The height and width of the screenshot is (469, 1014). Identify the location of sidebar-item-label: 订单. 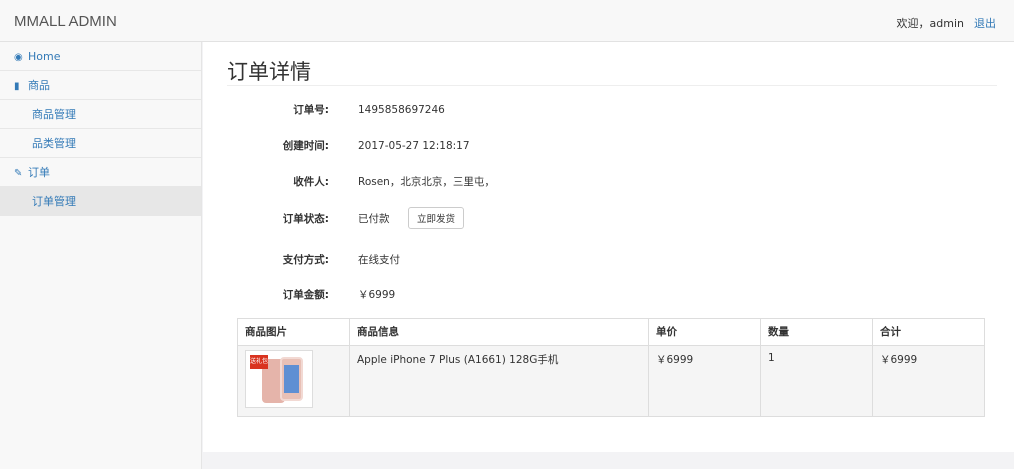
(39, 172).